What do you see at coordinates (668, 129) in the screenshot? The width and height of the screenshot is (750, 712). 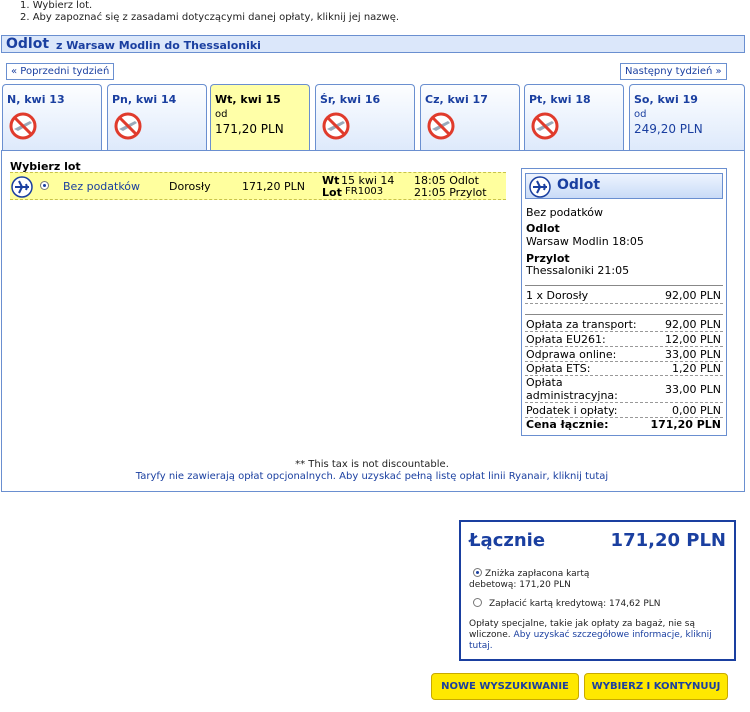 I see `day-price: 249,20 PLN` at bounding box center [668, 129].